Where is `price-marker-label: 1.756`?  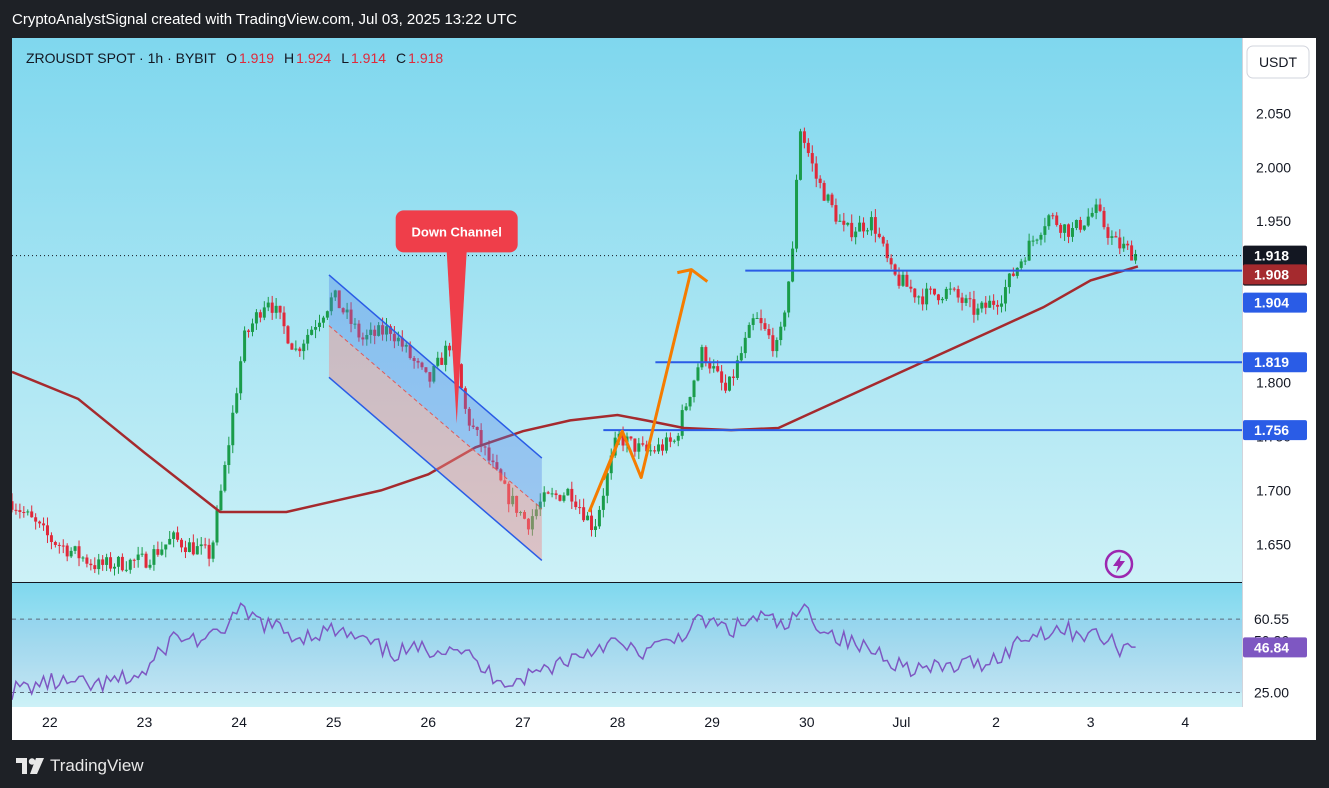 price-marker-label: 1.756 is located at coordinates (1271, 430).